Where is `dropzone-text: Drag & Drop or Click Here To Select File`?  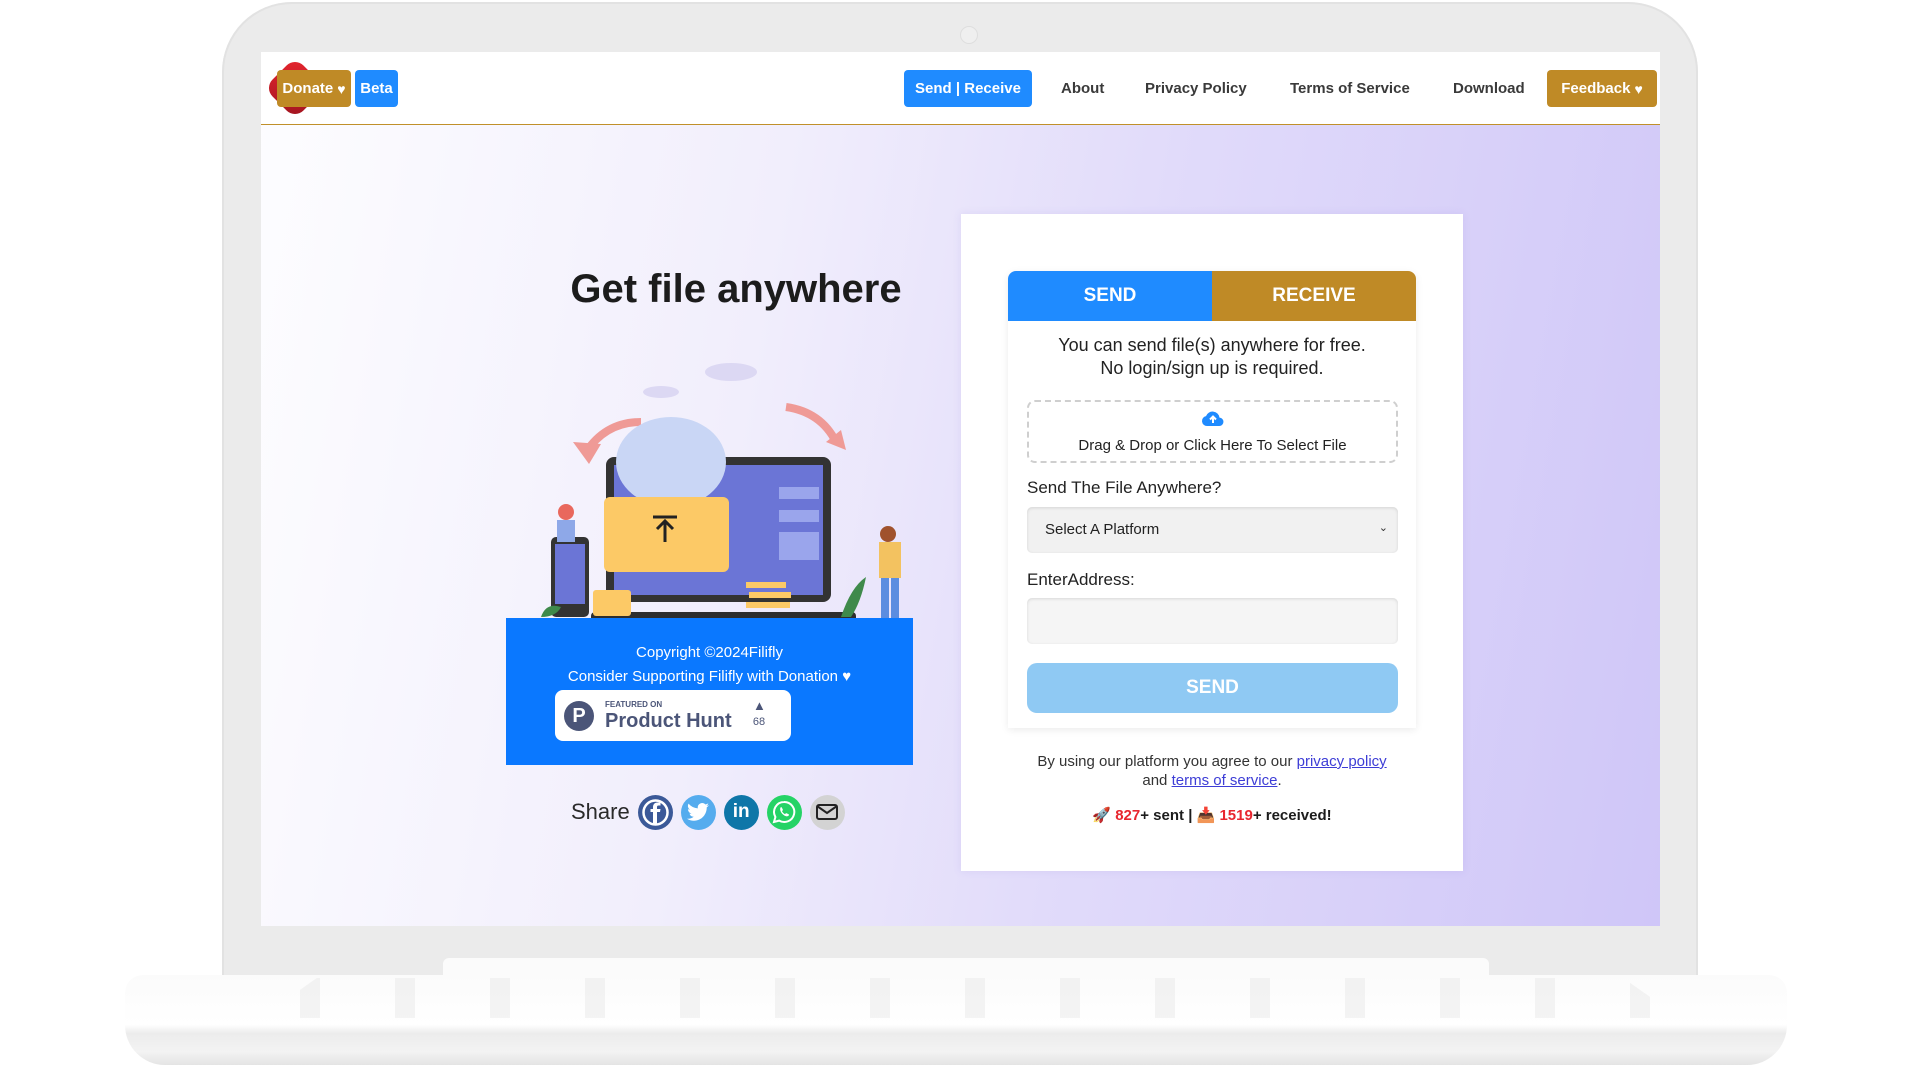 dropzone-text: Drag & Drop or Click Here To Select File is located at coordinates (1212, 445).